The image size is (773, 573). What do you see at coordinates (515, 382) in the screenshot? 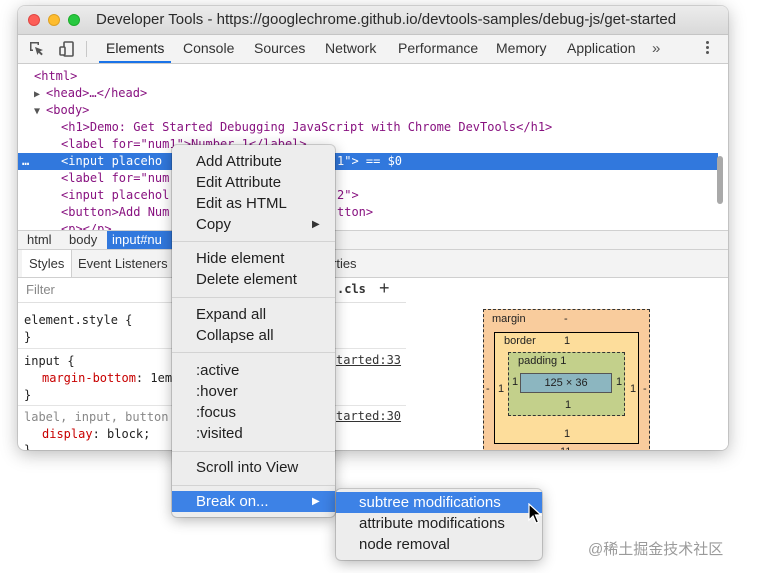
I see `padding-left-value: 1` at bounding box center [515, 382].